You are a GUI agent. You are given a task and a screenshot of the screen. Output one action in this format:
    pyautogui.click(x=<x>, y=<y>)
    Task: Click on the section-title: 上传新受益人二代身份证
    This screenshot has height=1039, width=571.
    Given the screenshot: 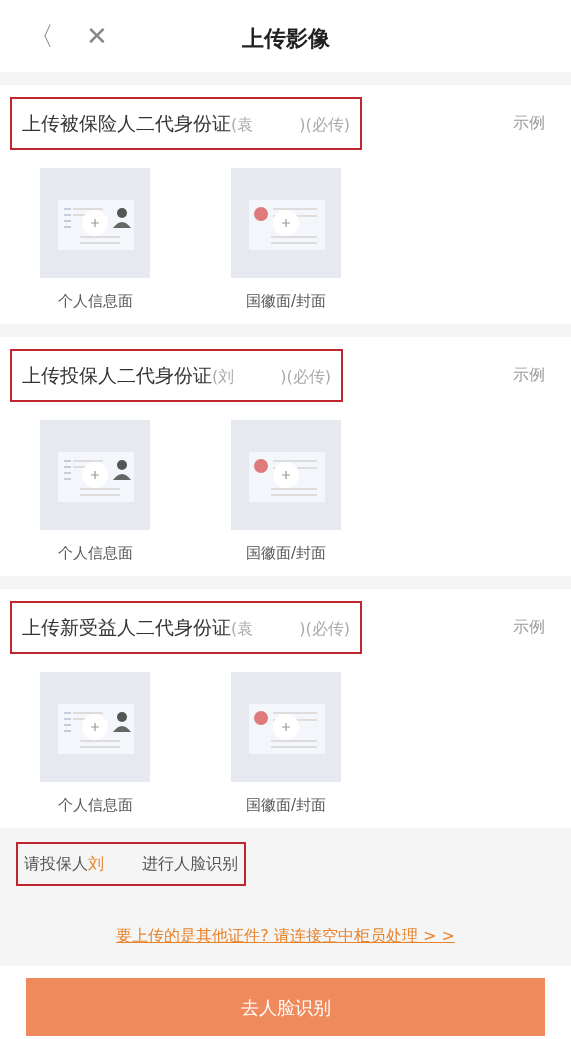 What is the action you would take?
    pyautogui.click(x=126, y=627)
    